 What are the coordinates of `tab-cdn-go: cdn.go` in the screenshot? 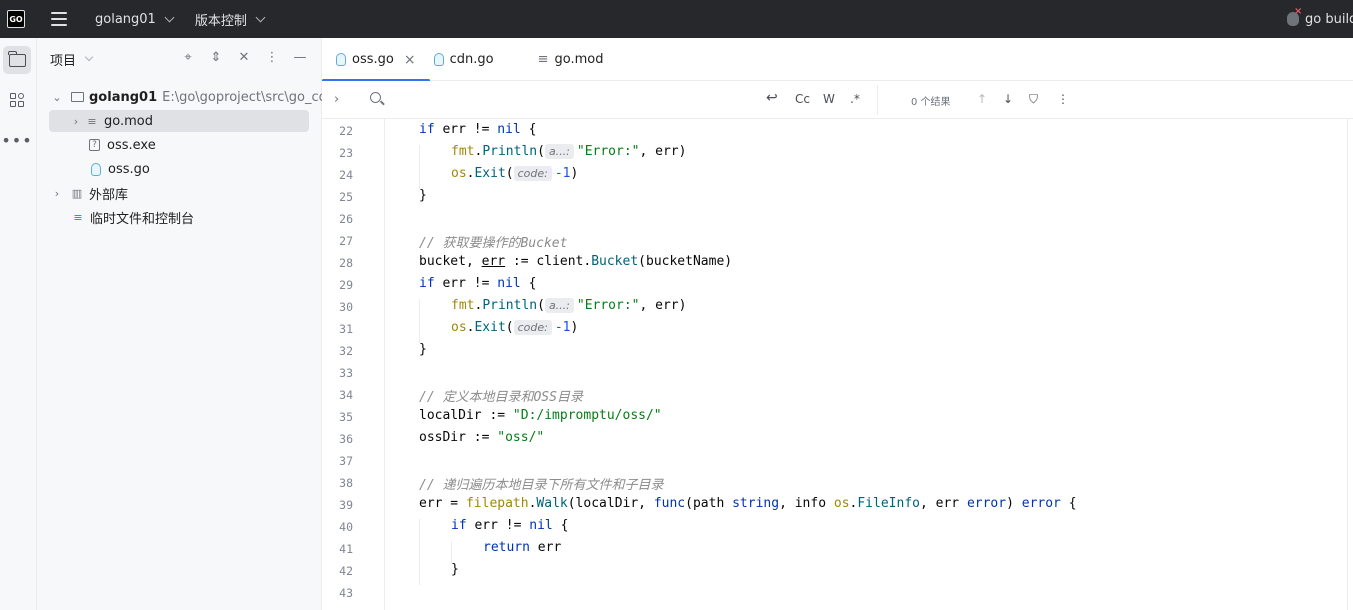 It's located at (469, 59).